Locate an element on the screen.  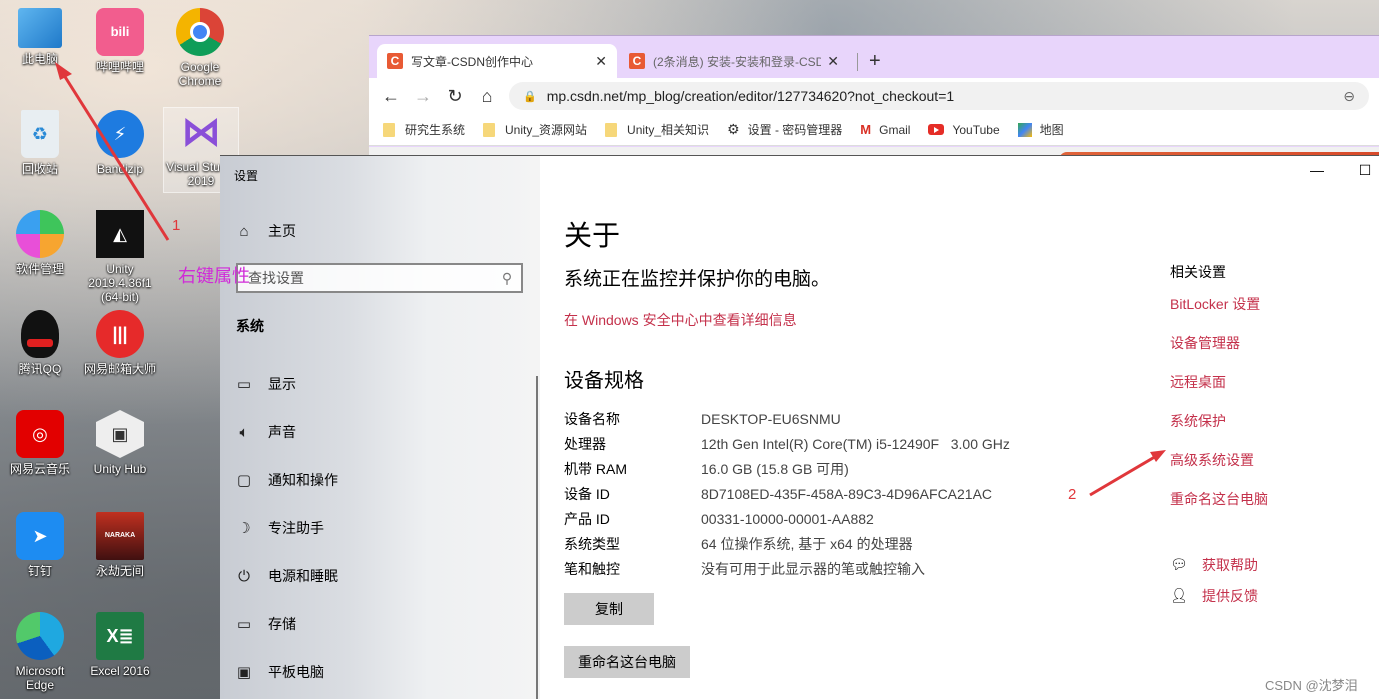
annotation-hint: 右键属性 is located at coordinates (214, 276).